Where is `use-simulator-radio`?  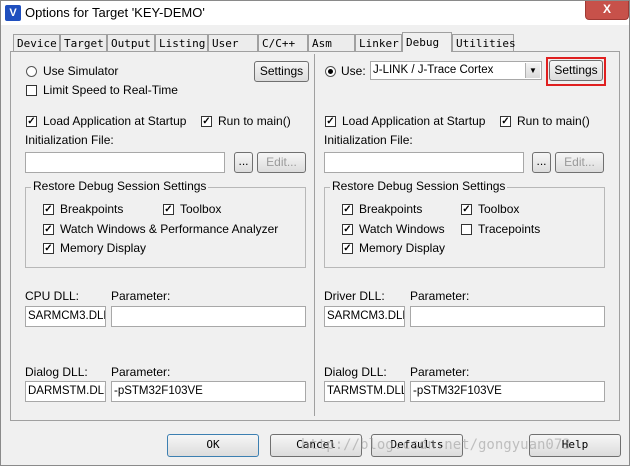
use-simulator-radio is located at coordinates (31, 71).